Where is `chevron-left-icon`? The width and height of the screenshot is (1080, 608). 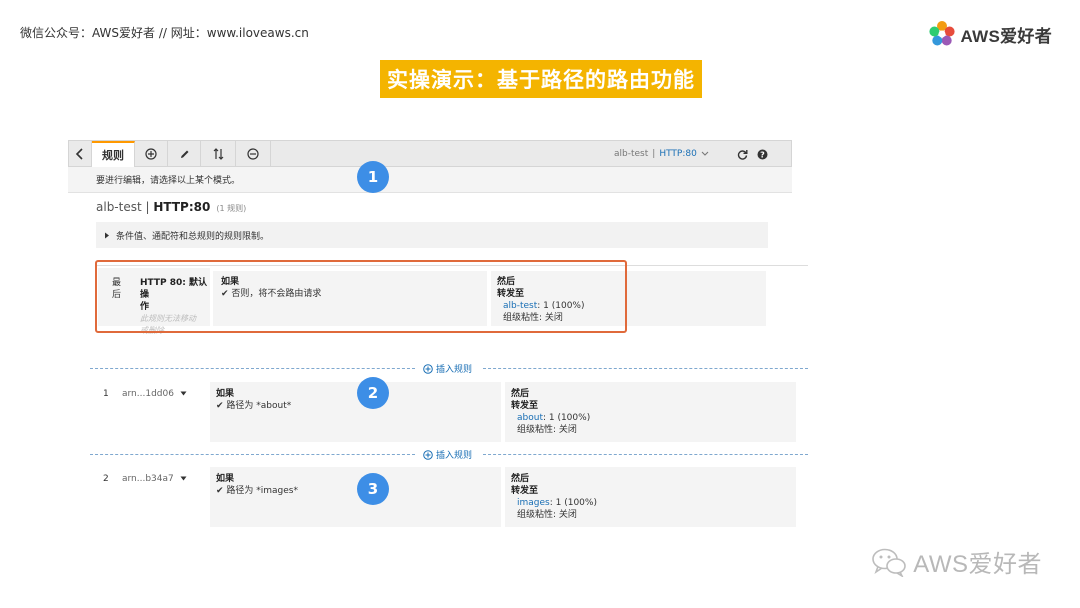
chevron-left-icon is located at coordinates (79, 154).